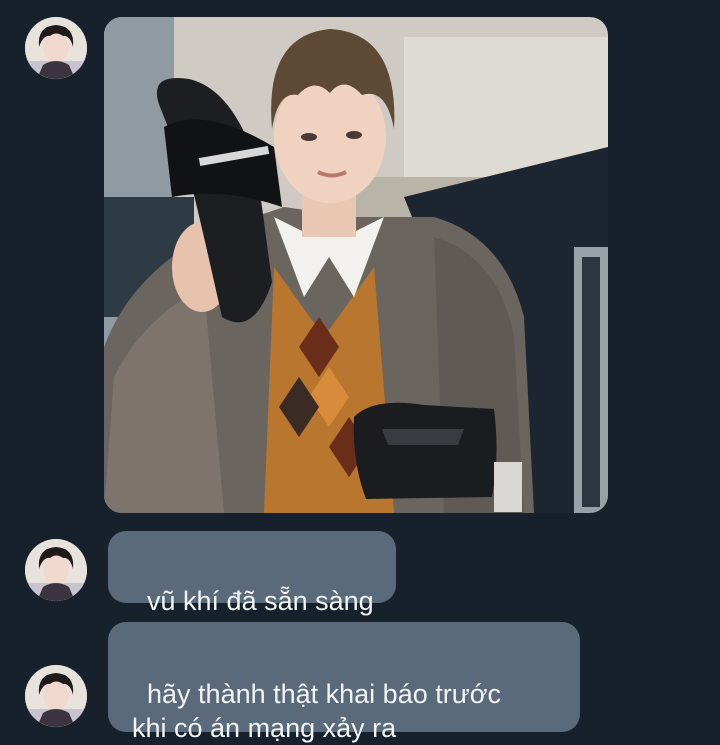 The image size is (720, 745). What do you see at coordinates (260, 601) in the screenshot?
I see `message-text: vũ khí đã sẵn sàng` at bounding box center [260, 601].